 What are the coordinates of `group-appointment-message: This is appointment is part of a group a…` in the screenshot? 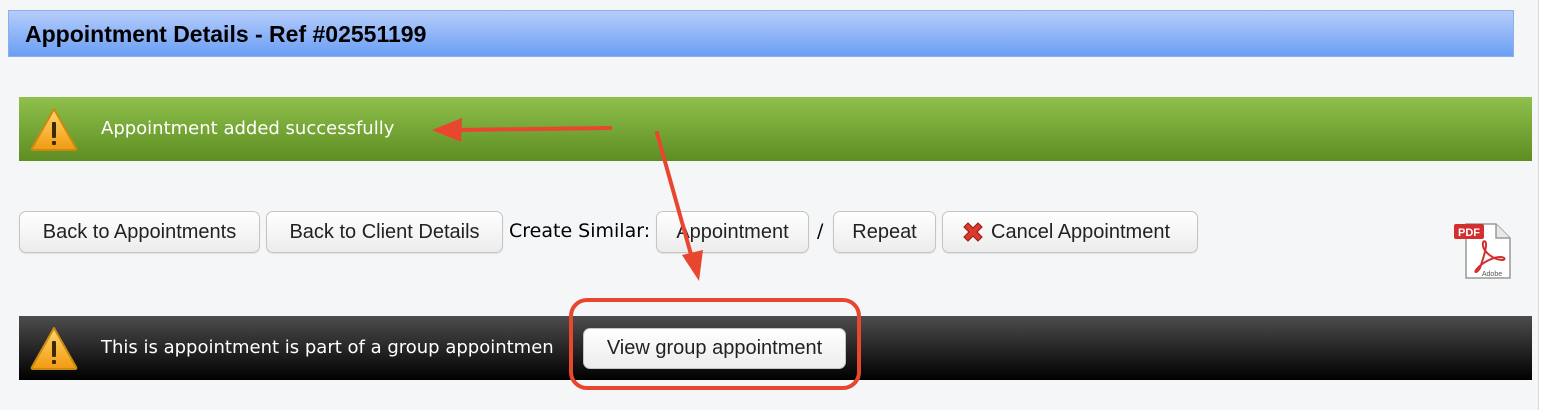 It's located at (327, 347).